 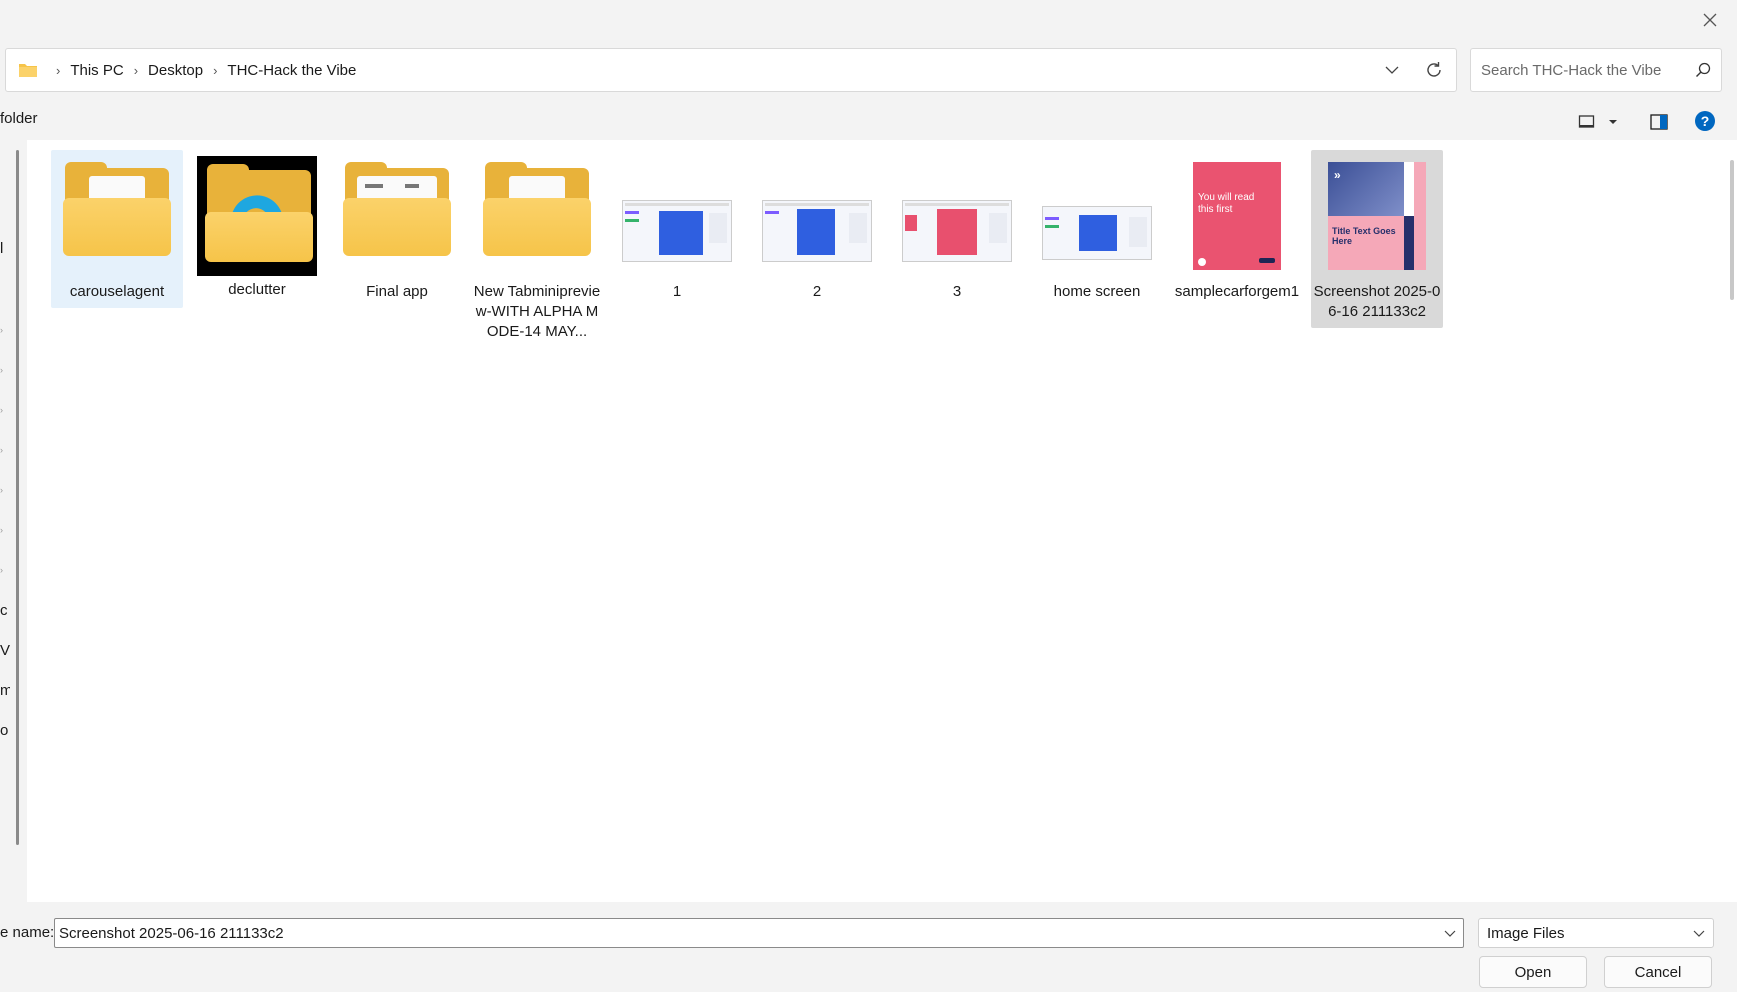 I want to click on address-history-dropdown, so click(x=1392, y=70).